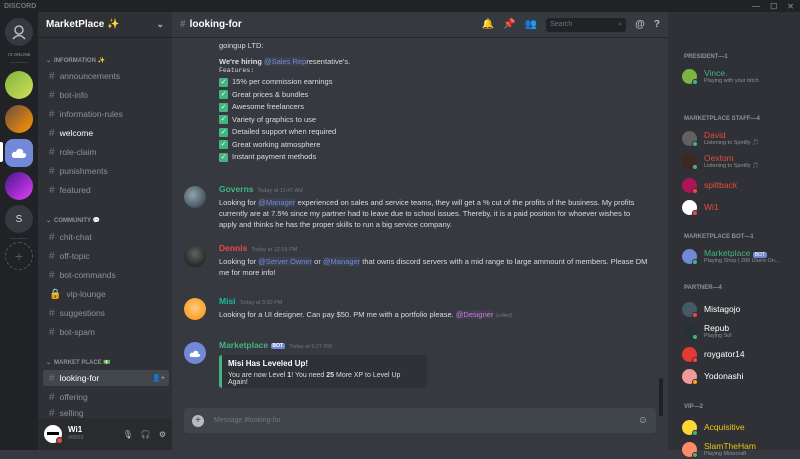 The width and height of the screenshot is (800, 459). Describe the element at coordinates (73, 220) in the screenshot. I see `category-community: ⌄ COMMUNITY 💬` at that location.